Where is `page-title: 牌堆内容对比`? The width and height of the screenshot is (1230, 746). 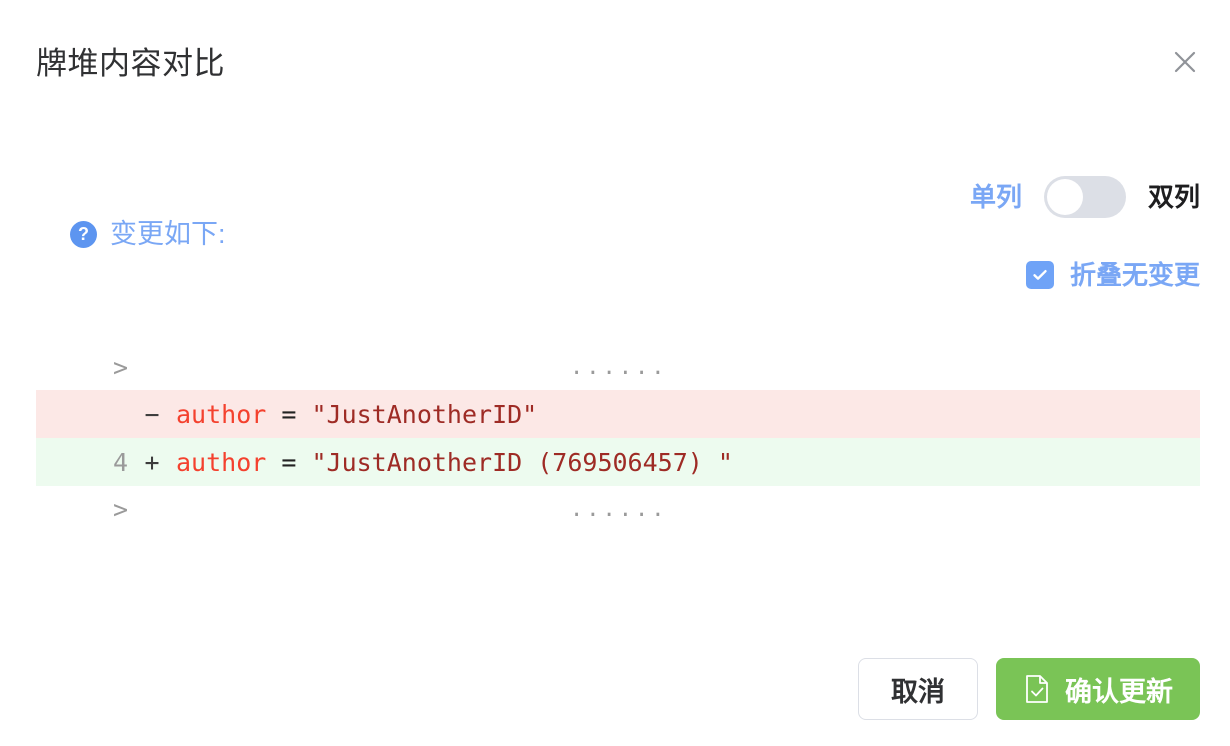
page-title: 牌堆内容对比 is located at coordinates (130, 63).